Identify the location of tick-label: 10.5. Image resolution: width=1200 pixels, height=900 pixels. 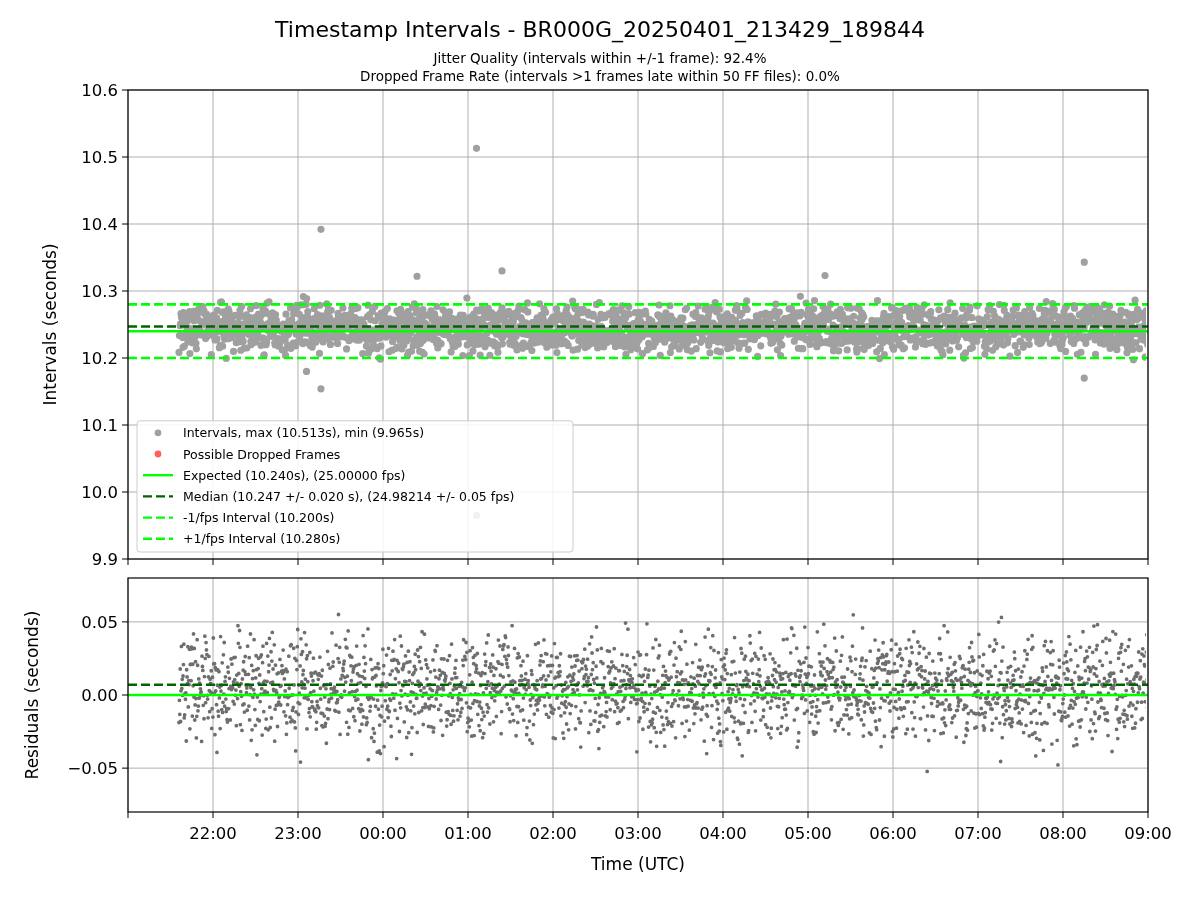
(99, 157).